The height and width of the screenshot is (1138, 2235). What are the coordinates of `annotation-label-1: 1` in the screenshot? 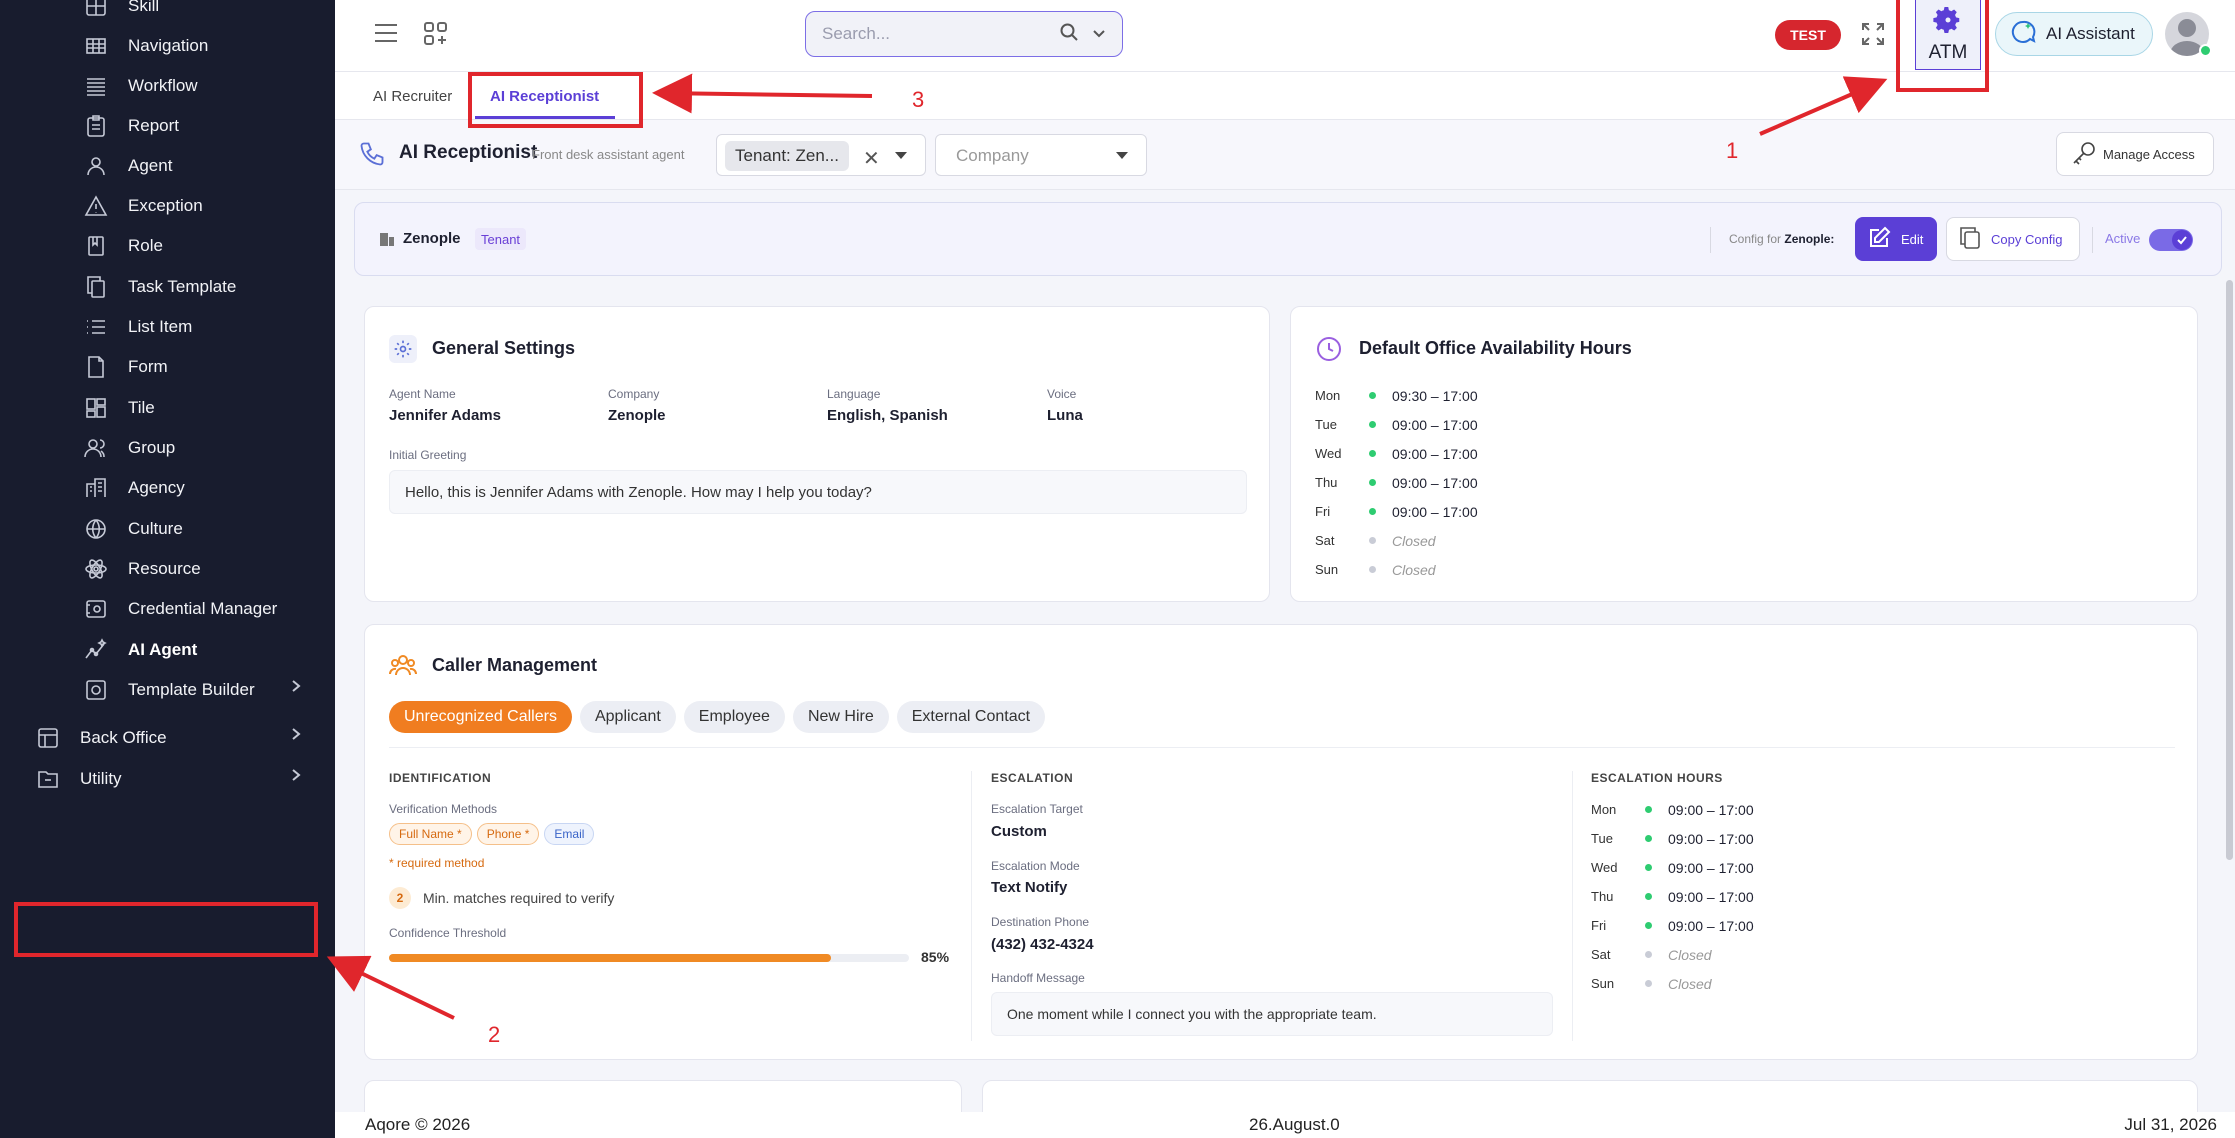 It's located at (1732, 150).